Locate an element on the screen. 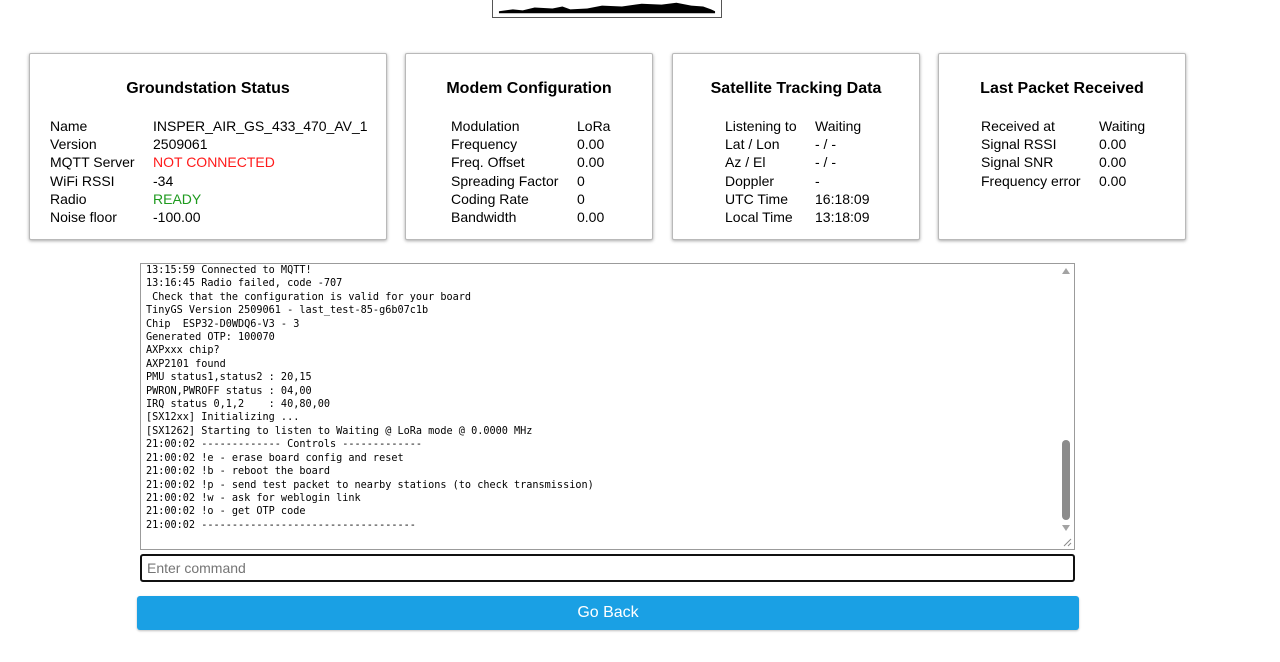  row-label: Coding Rate is located at coordinates (490, 198).